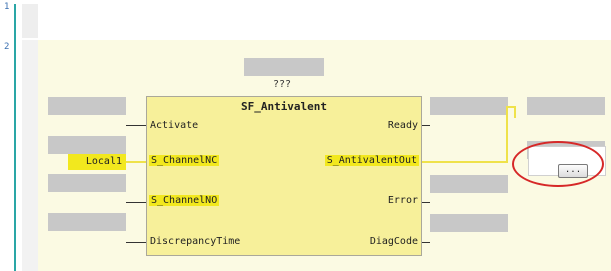 This screenshot has width=611, height=271. Describe the element at coordinates (515, 112) in the screenshot. I see `wire-branch-tick` at that location.